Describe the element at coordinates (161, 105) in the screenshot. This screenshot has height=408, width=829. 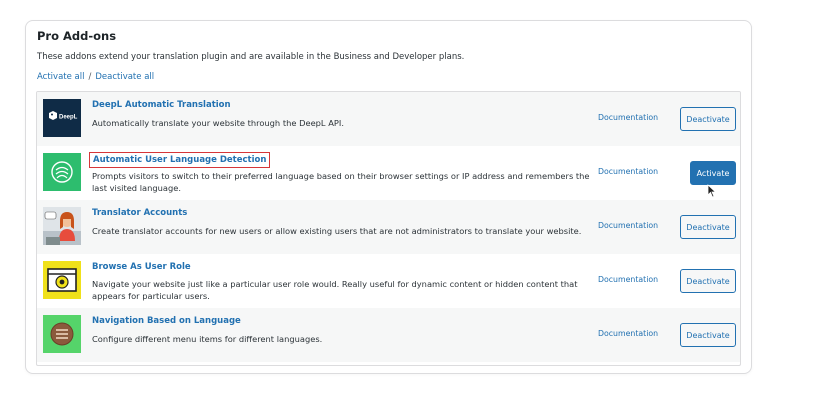
I see `addon-name: DeepL Automatic Translation` at that location.